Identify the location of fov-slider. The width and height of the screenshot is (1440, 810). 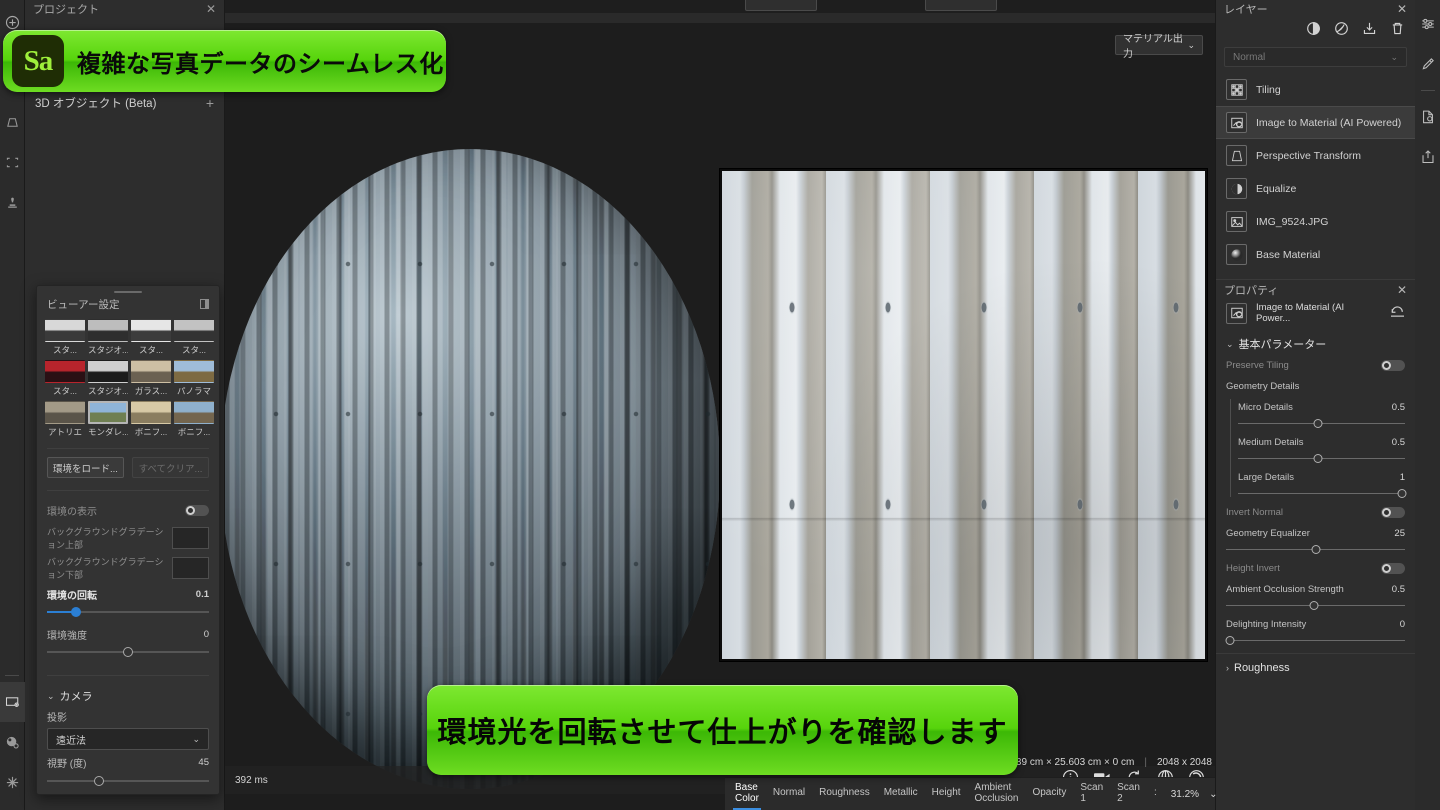
(128, 781).